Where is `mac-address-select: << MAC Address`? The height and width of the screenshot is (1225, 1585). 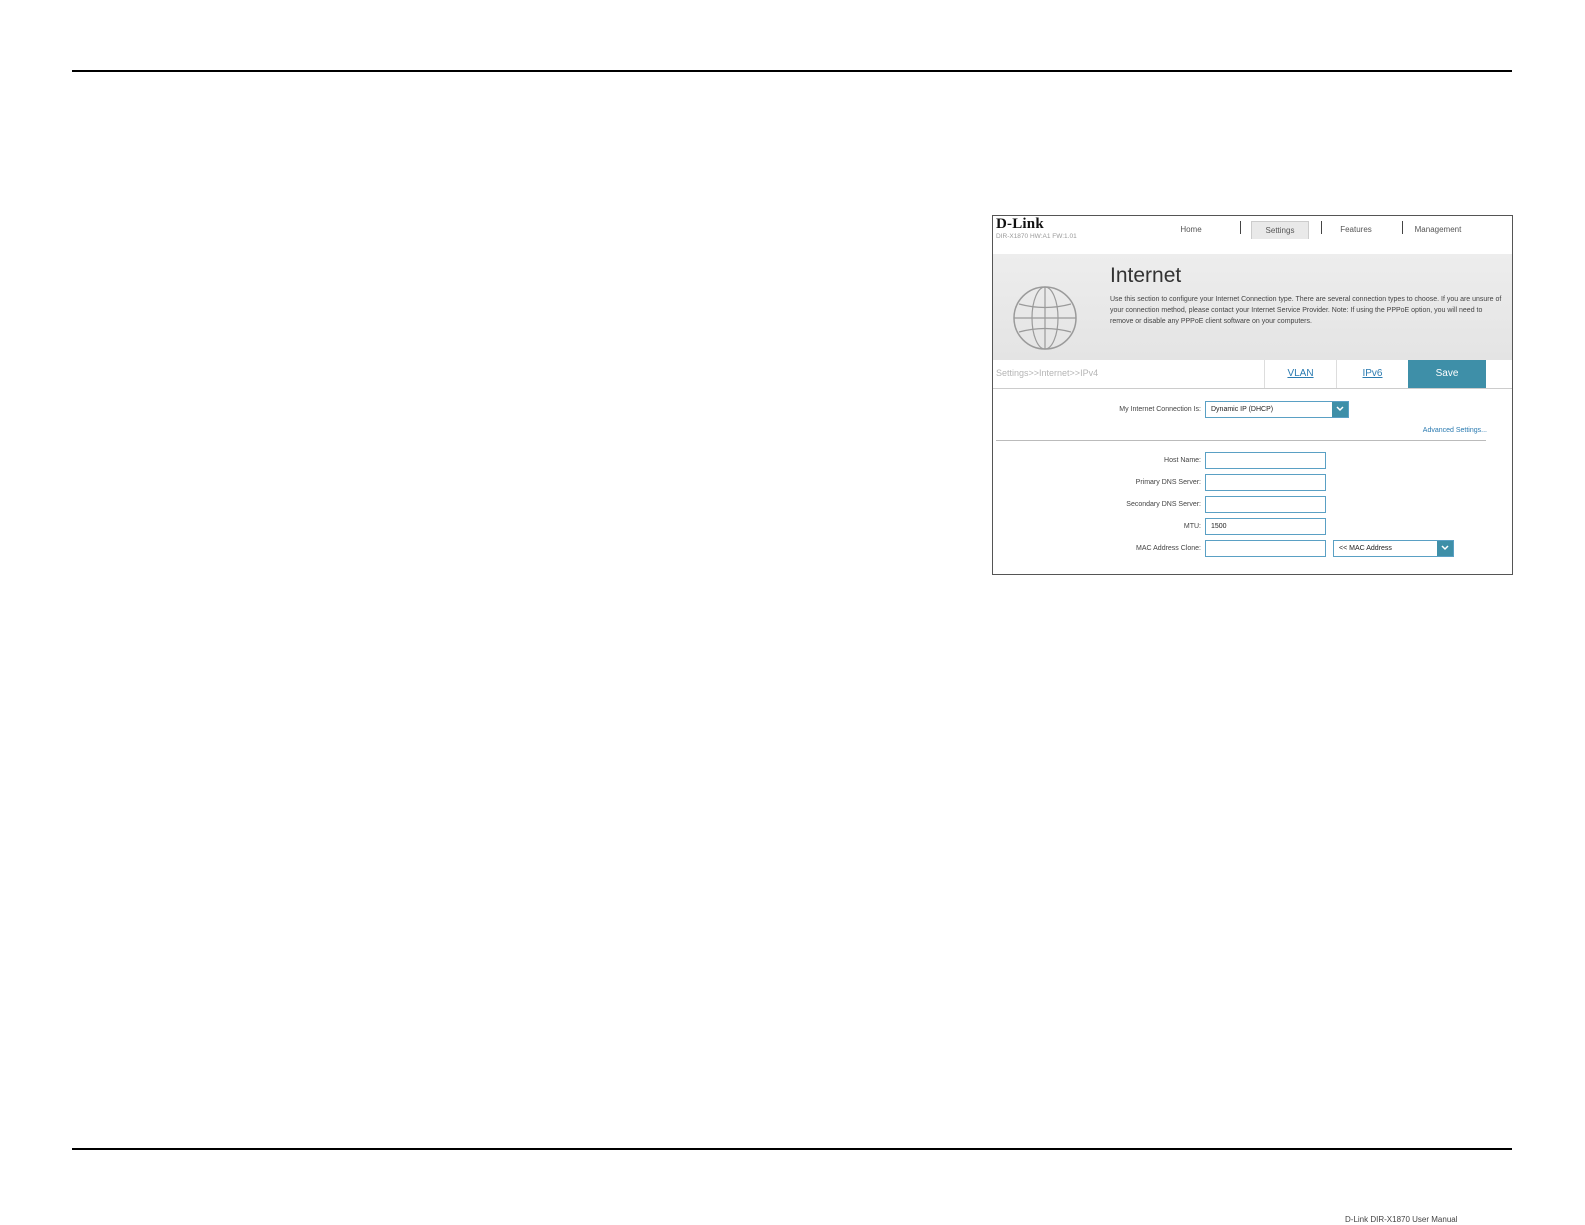 mac-address-select: << MAC Address is located at coordinates (1393, 548).